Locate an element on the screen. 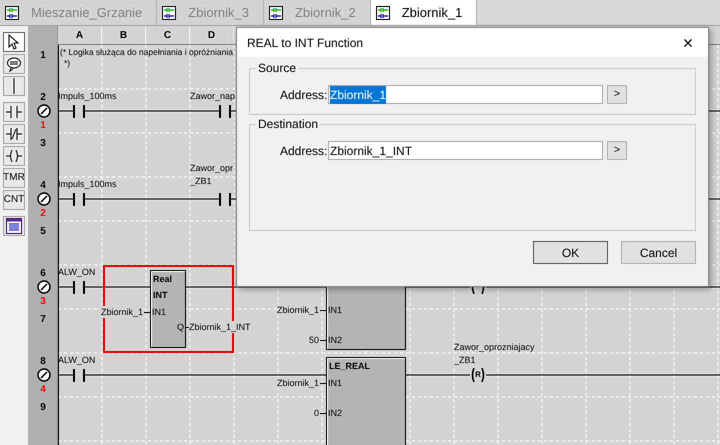  column-header: B is located at coordinates (124, 35).